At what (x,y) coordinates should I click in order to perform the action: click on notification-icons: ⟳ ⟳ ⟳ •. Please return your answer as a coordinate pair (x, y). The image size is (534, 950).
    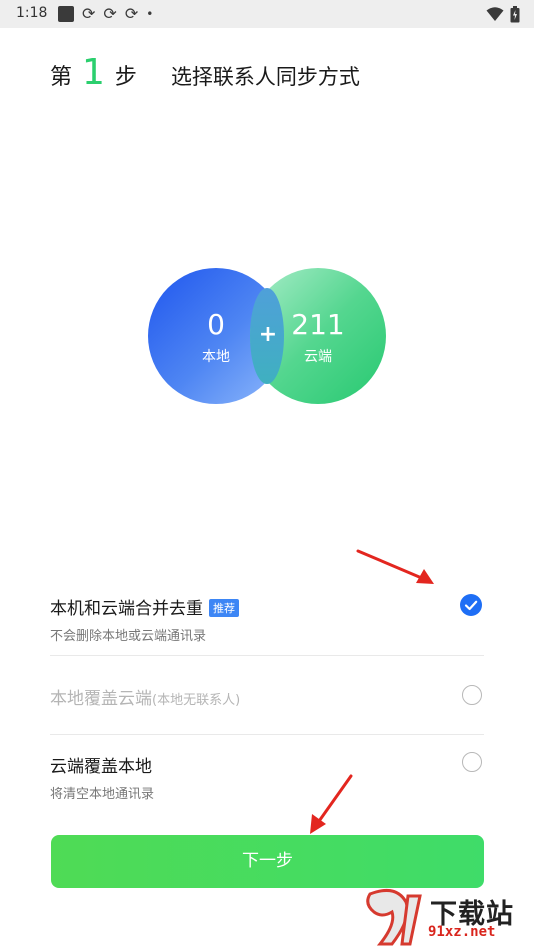
    Looking at the image, I should click on (105, 14).